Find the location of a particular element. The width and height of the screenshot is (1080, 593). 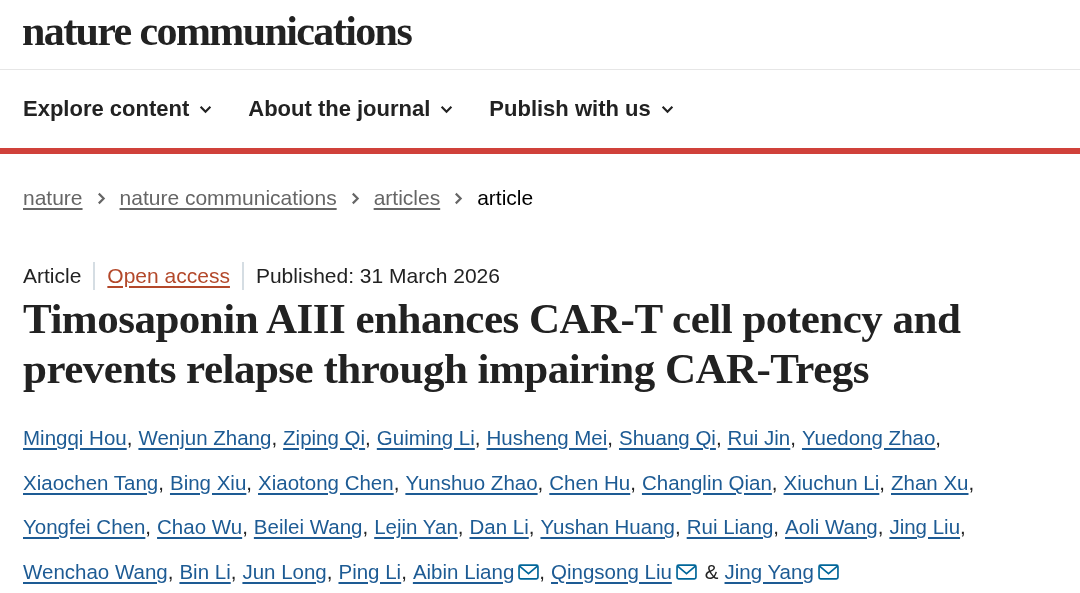

author-link: Xiuchun Li is located at coordinates (831, 482).